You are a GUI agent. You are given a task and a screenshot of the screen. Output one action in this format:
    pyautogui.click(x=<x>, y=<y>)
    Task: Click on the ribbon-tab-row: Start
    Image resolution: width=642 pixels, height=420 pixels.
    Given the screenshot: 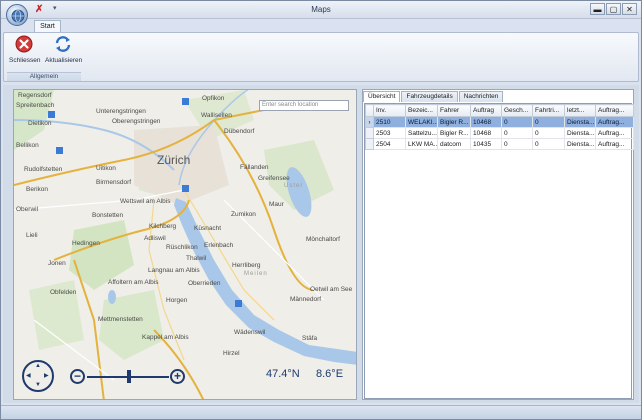 What is the action you would take?
    pyautogui.click(x=321, y=26)
    